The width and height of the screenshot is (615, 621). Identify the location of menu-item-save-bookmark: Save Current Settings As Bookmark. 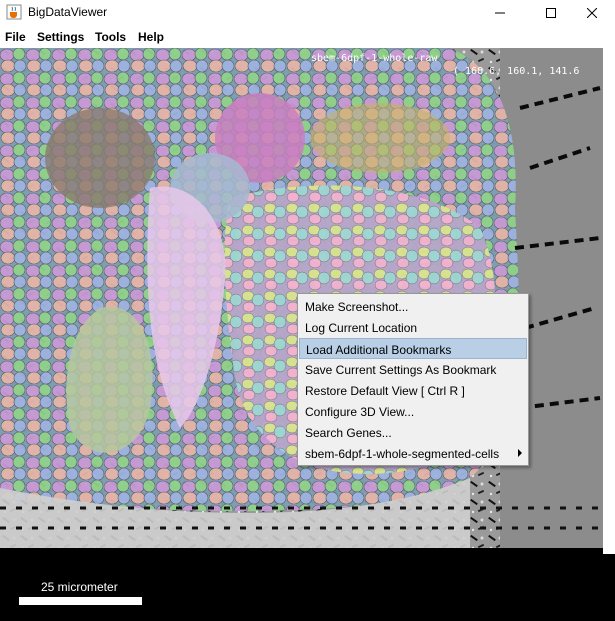
(413, 369).